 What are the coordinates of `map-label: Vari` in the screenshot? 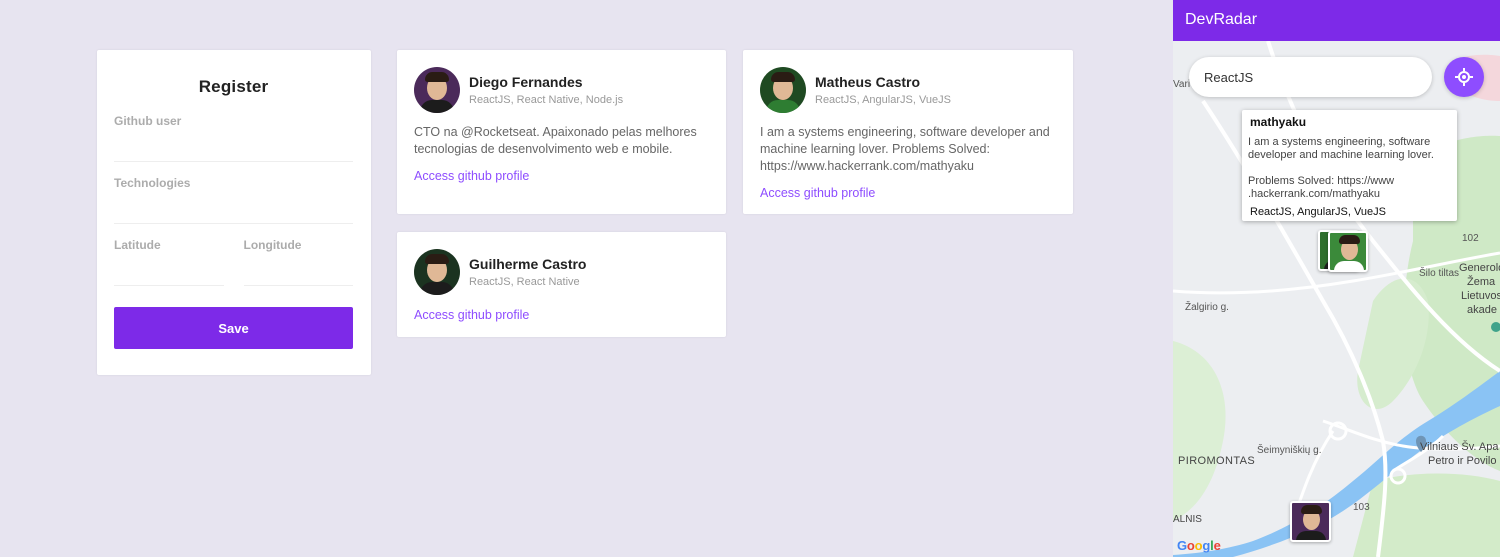 It's located at (1182, 84).